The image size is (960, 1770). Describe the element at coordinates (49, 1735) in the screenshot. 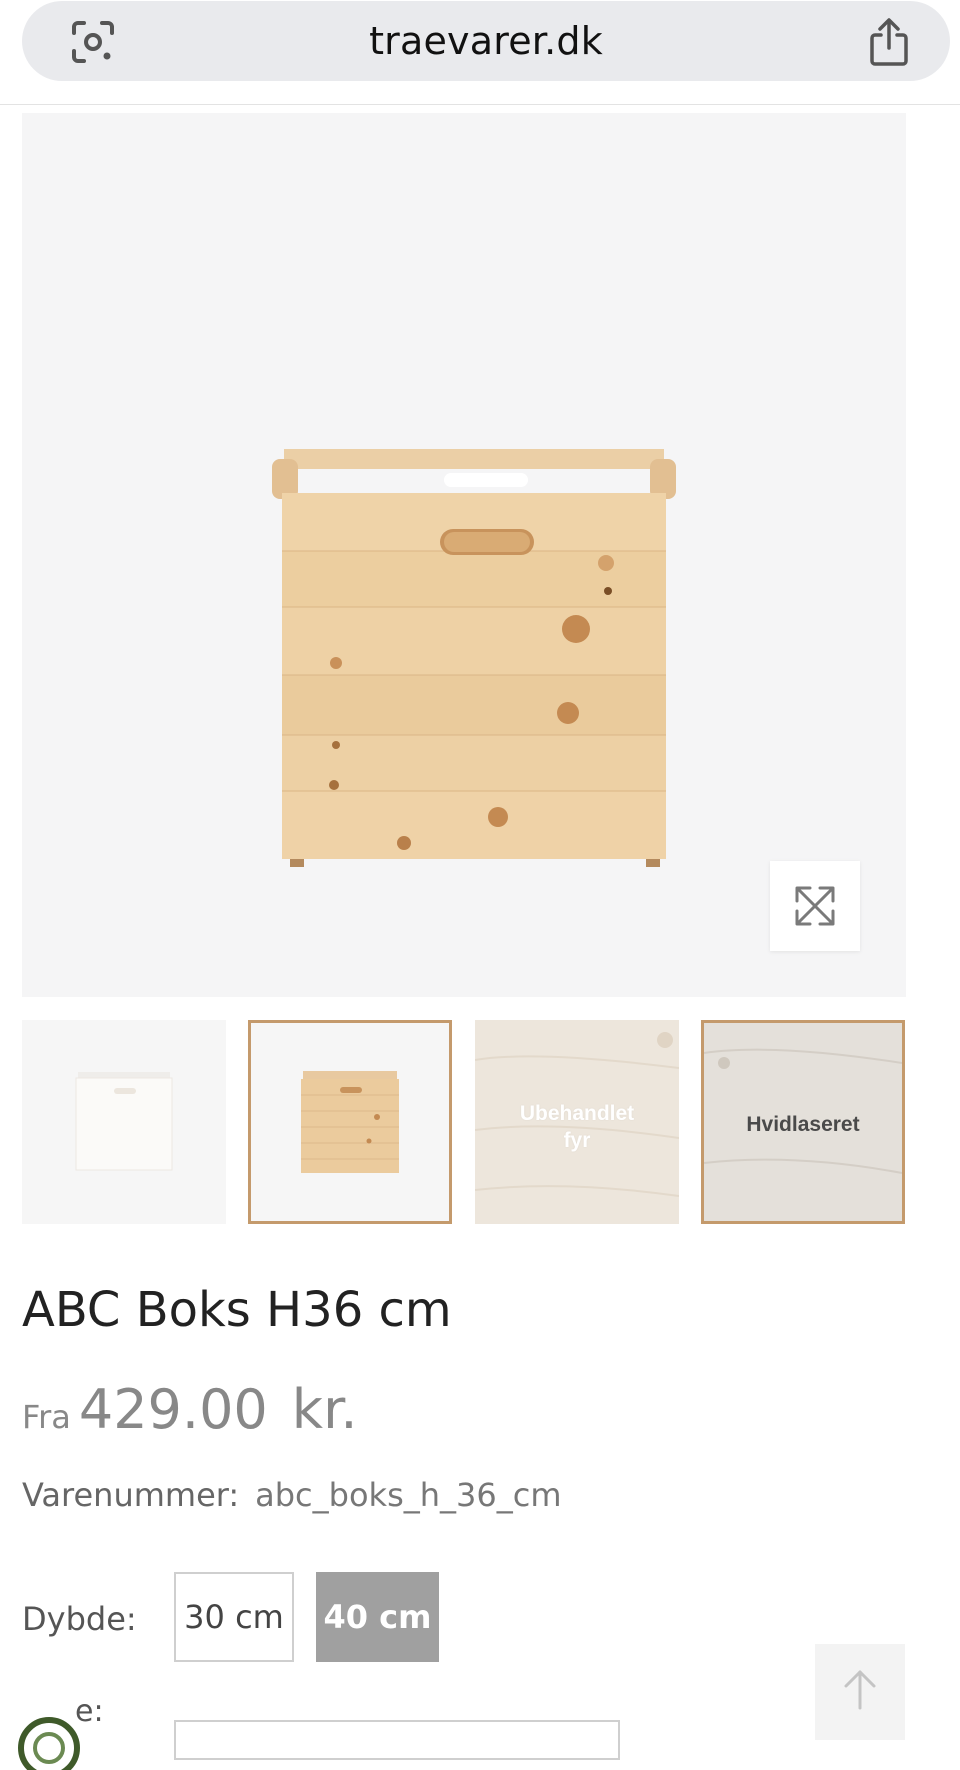

I see `chat-badge-icon` at that location.